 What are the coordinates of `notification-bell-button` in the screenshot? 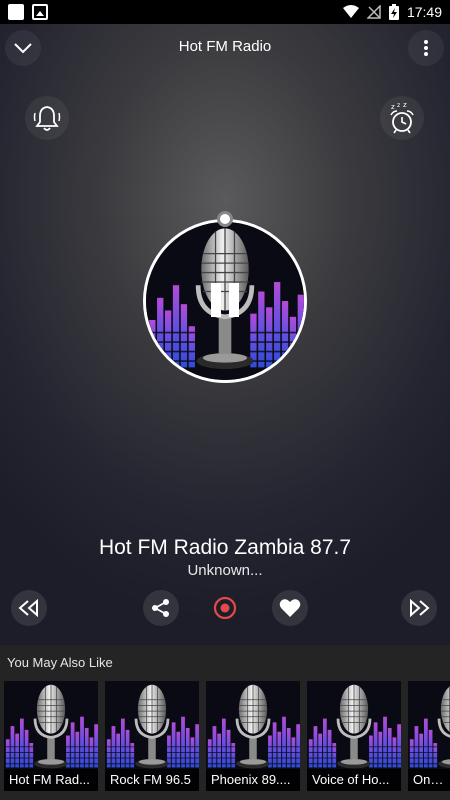 It's located at (47, 118).